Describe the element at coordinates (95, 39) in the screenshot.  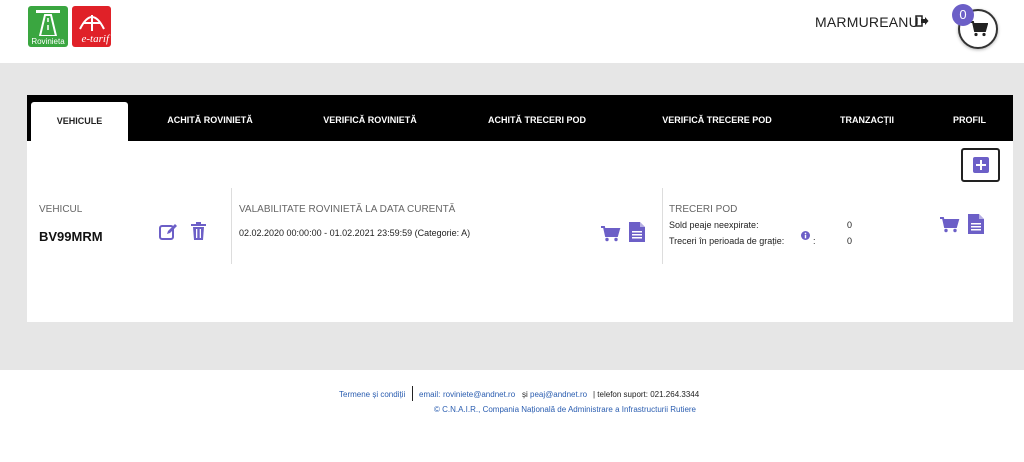
I see `etarif-logo-text: e-tarif` at that location.